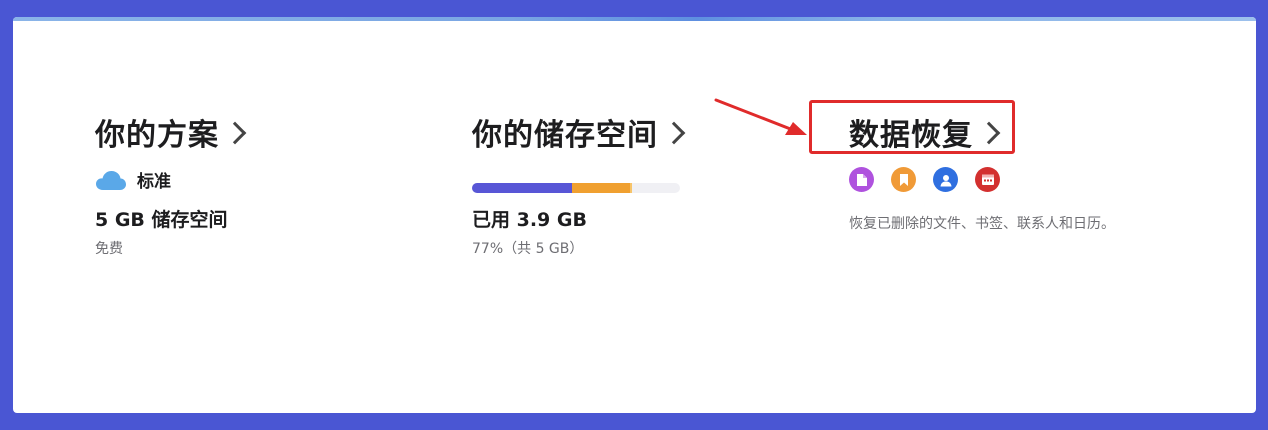  What do you see at coordinates (109, 249) in the screenshot?
I see `plan-price: 免费` at bounding box center [109, 249].